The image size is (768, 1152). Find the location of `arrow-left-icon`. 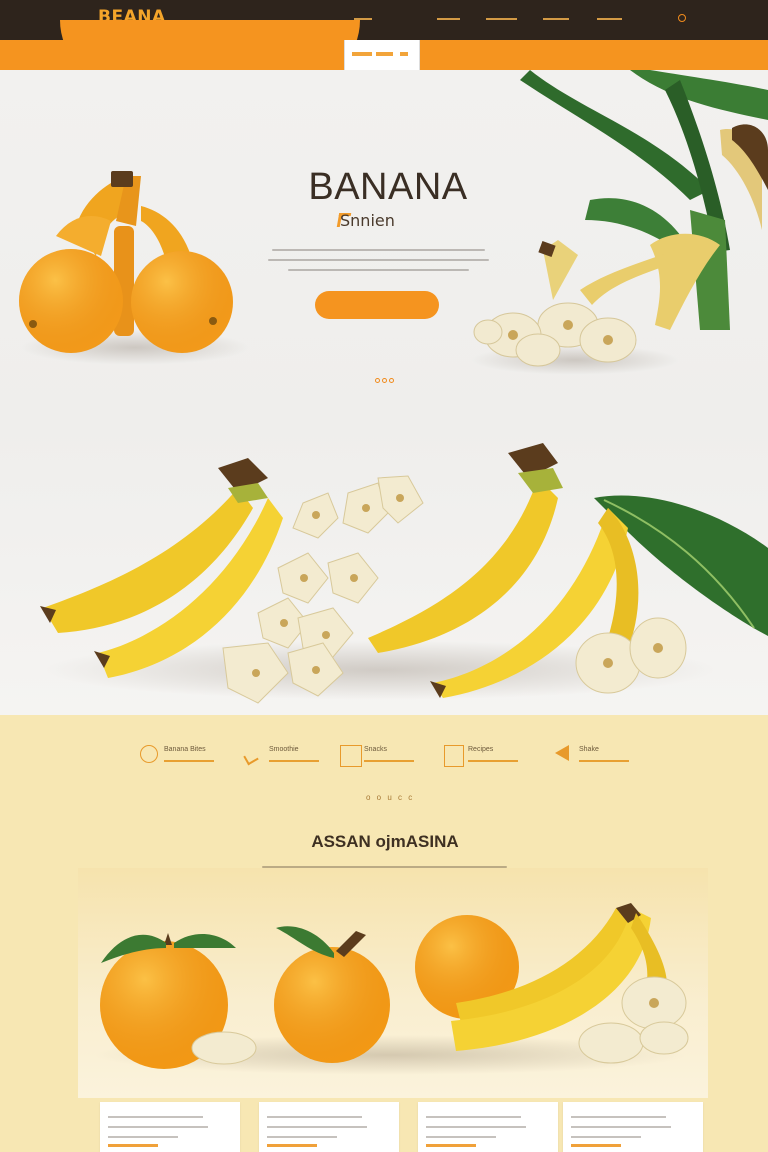

arrow-left-icon is located at coordinates (562, 753).